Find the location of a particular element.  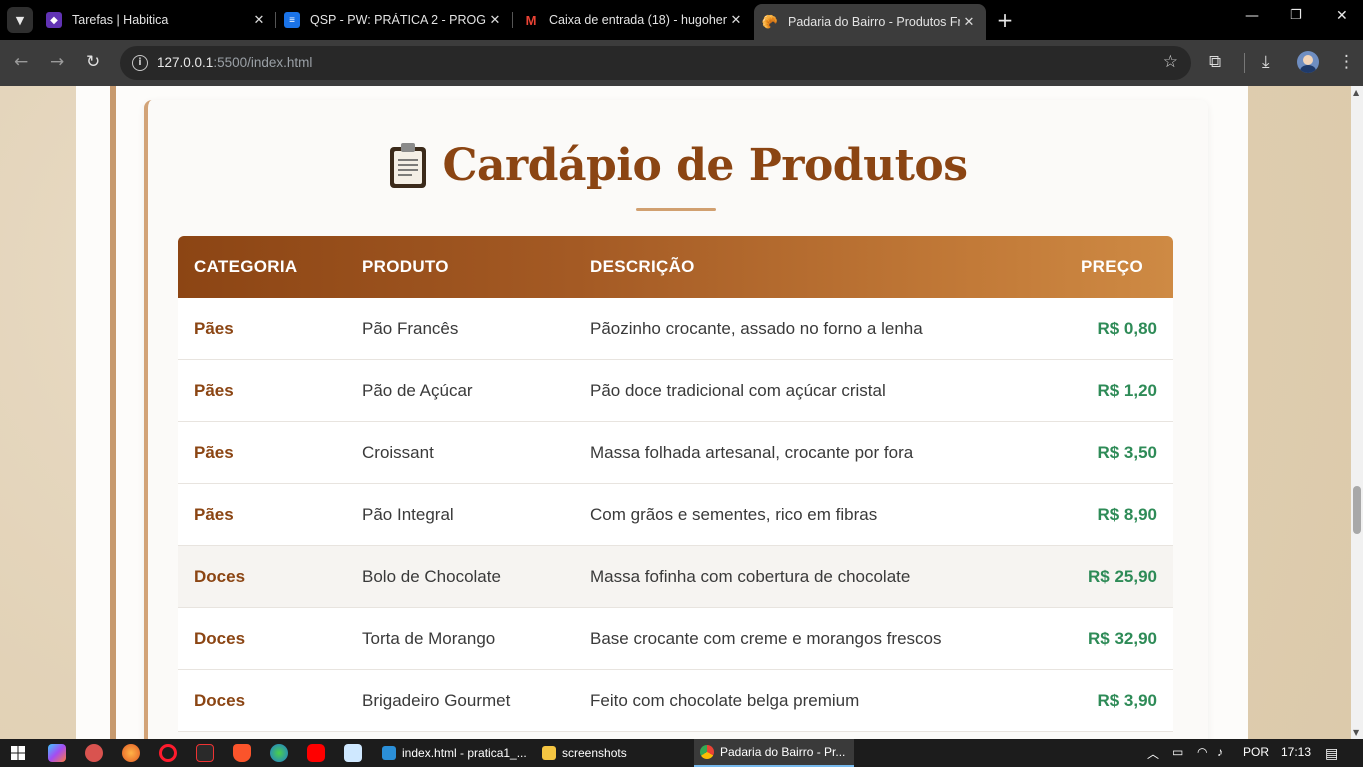

url-text: 127.0.0.1:5500/index.html is located at coordinates (234, 62).